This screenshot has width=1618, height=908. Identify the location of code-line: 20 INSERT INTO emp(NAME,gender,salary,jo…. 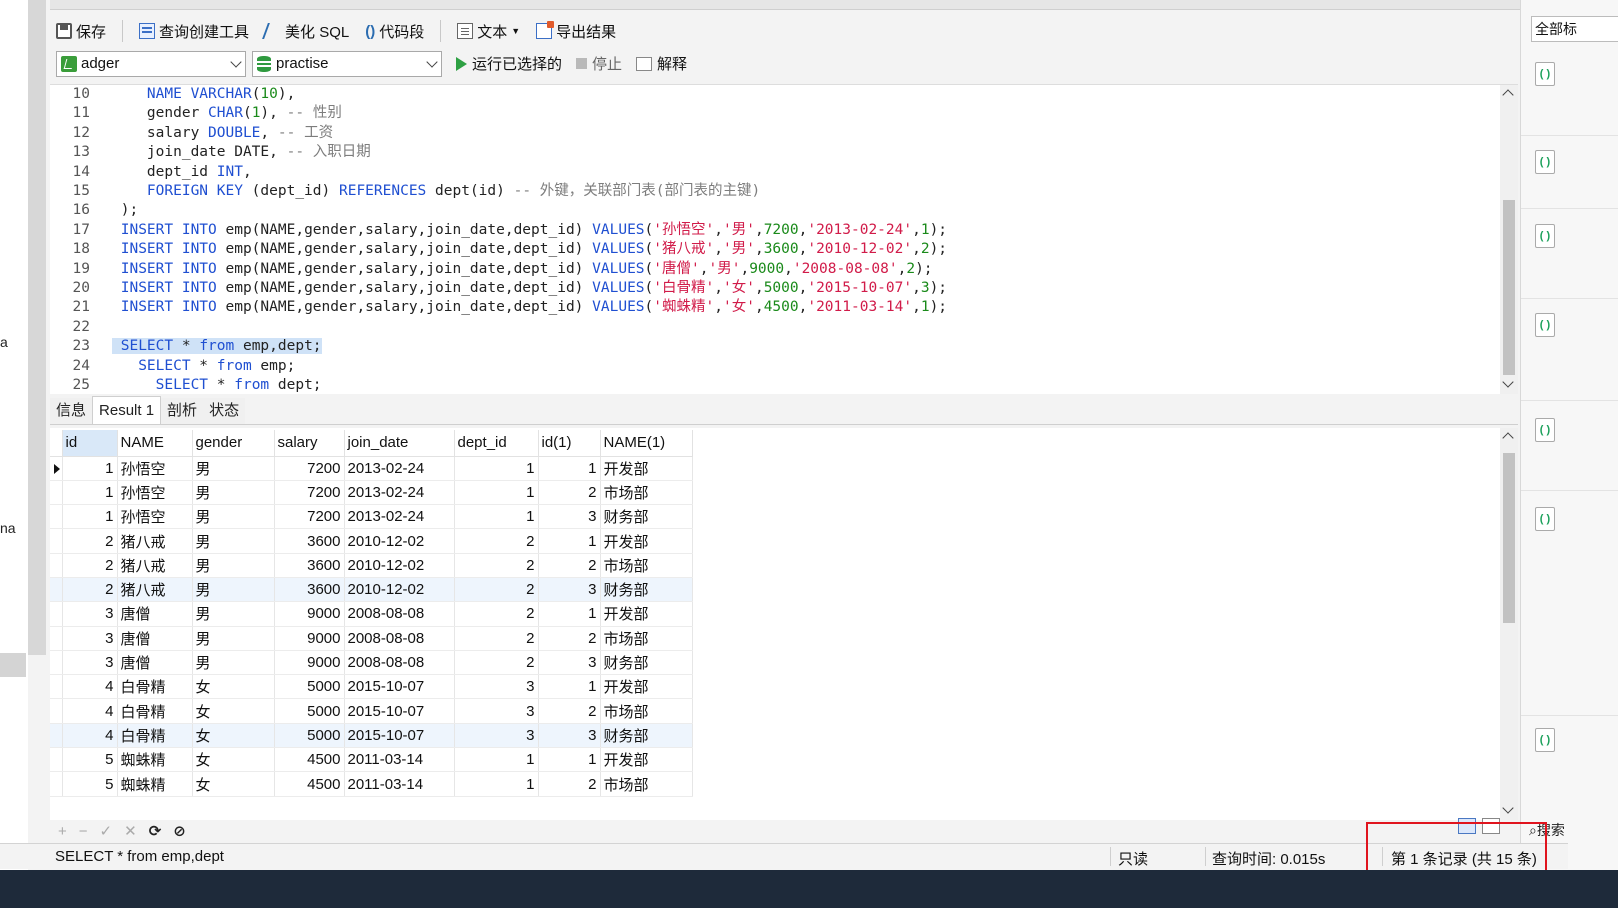
(775, 288).